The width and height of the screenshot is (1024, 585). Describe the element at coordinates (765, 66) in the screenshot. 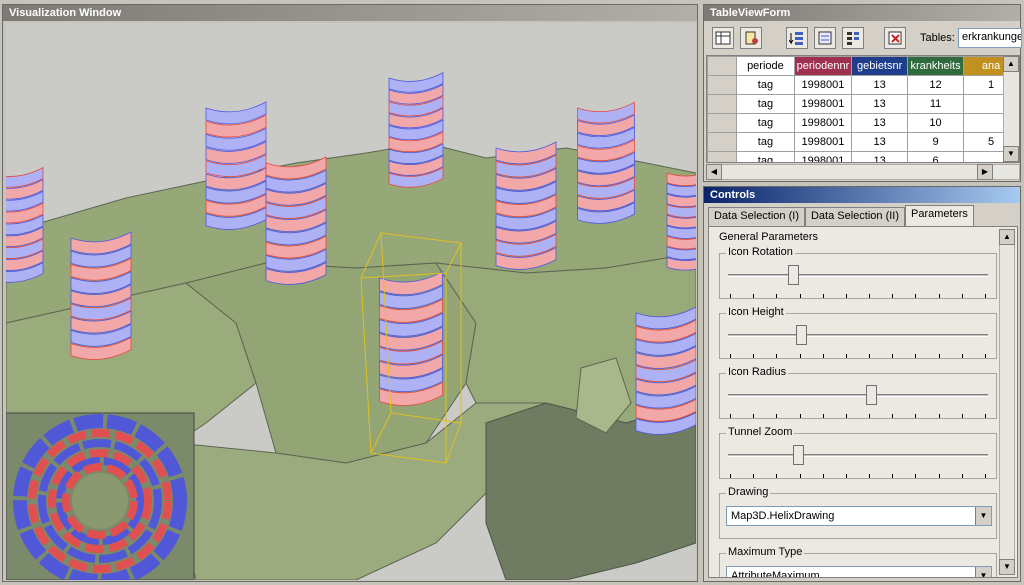

I see `column-header: periode` at that location.